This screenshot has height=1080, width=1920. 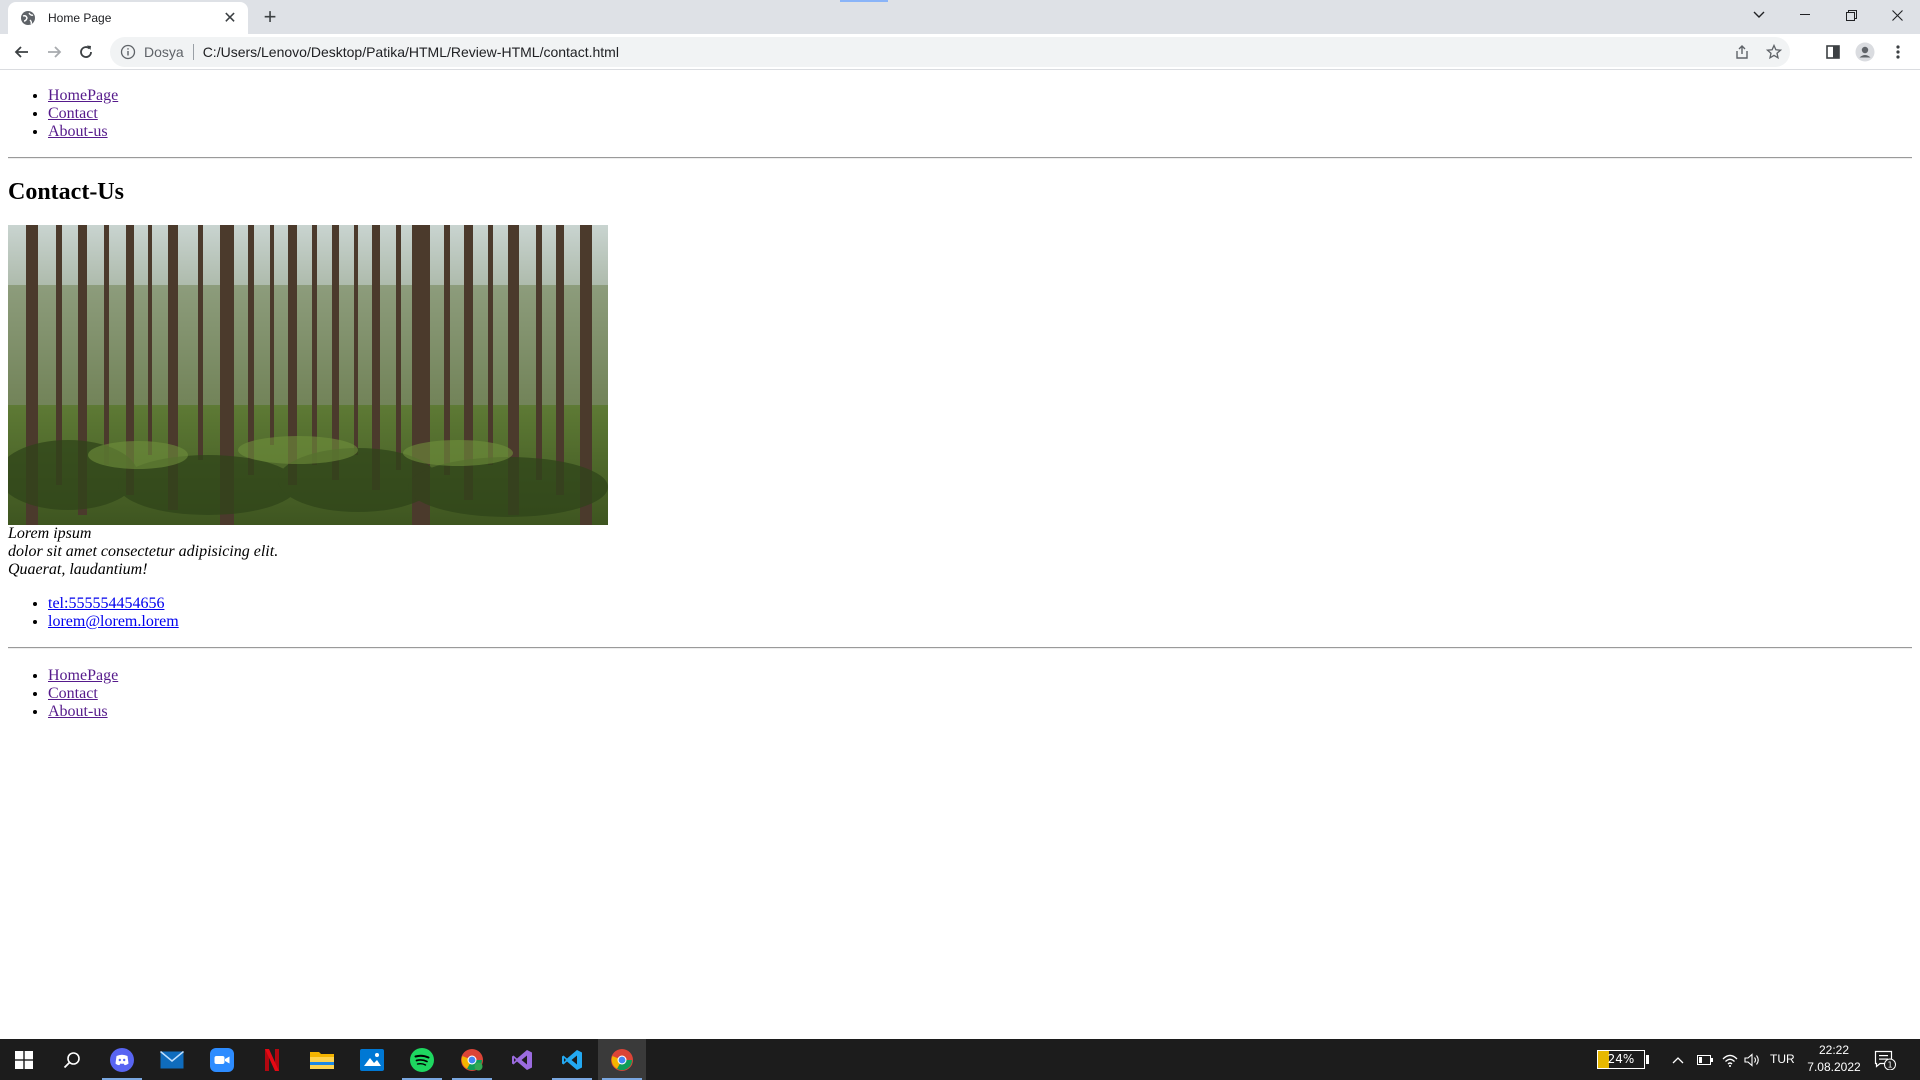 I want to click on forward-icon, so click(x=54, y=52).